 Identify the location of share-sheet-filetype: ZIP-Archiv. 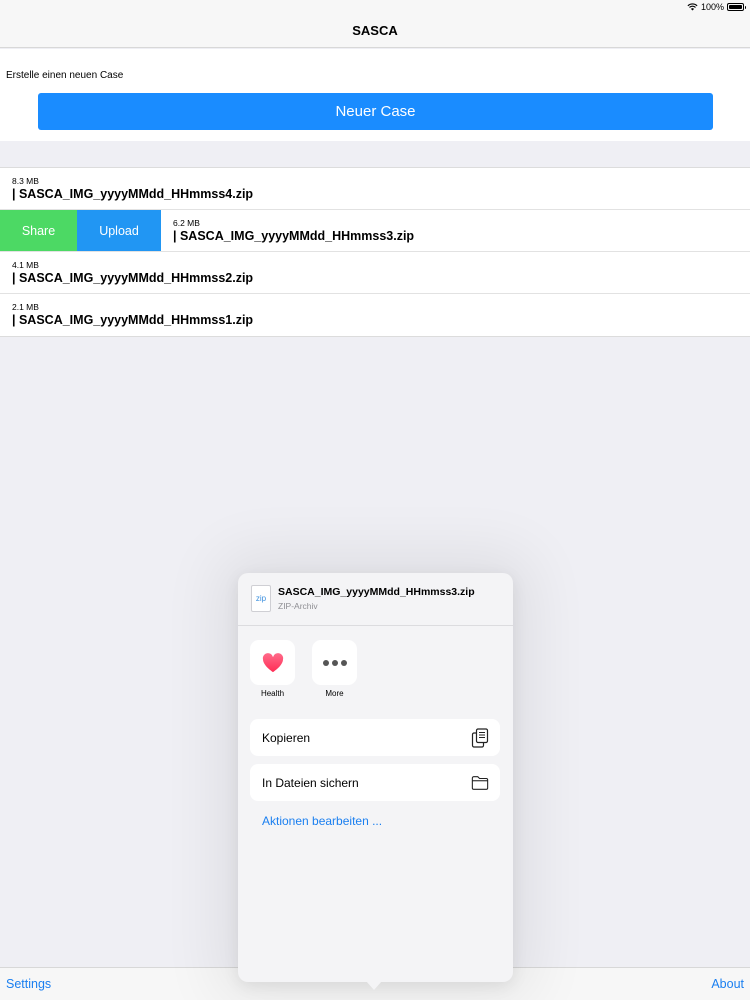
(298, 606).